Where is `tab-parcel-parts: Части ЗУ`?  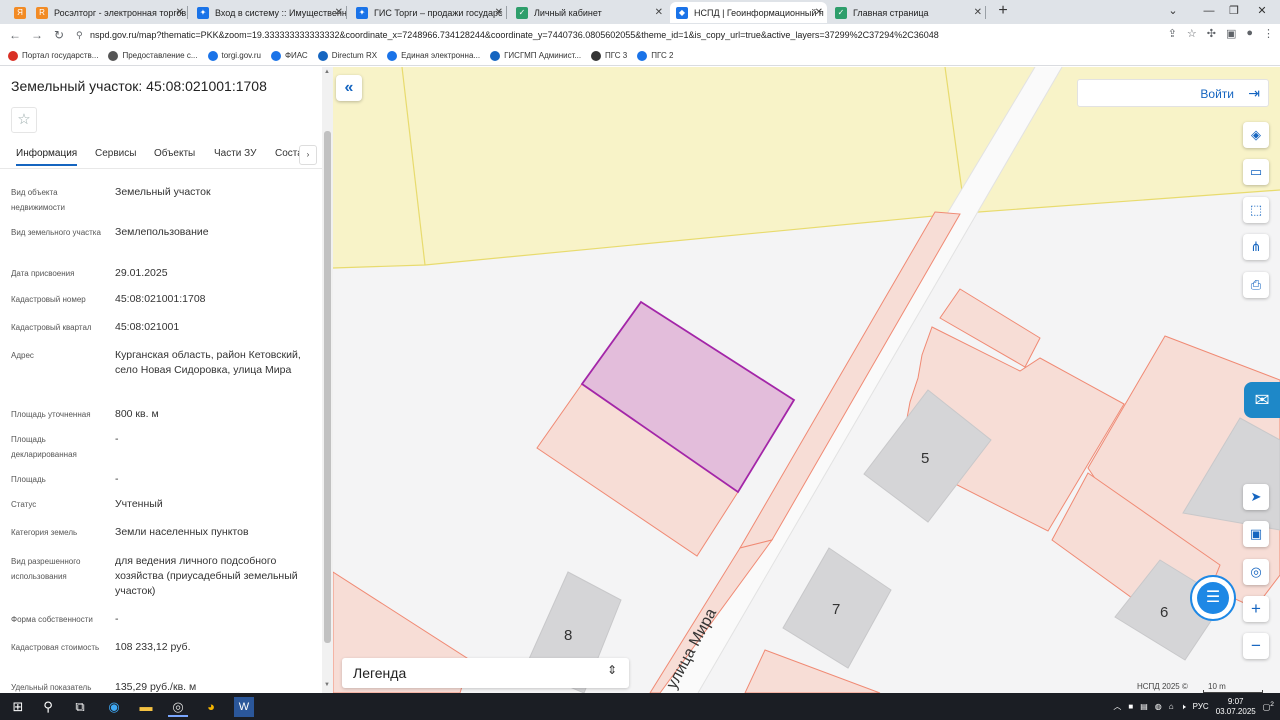
tab-parcel-parts: Части ЗУ is located at coordinates (235, 153).